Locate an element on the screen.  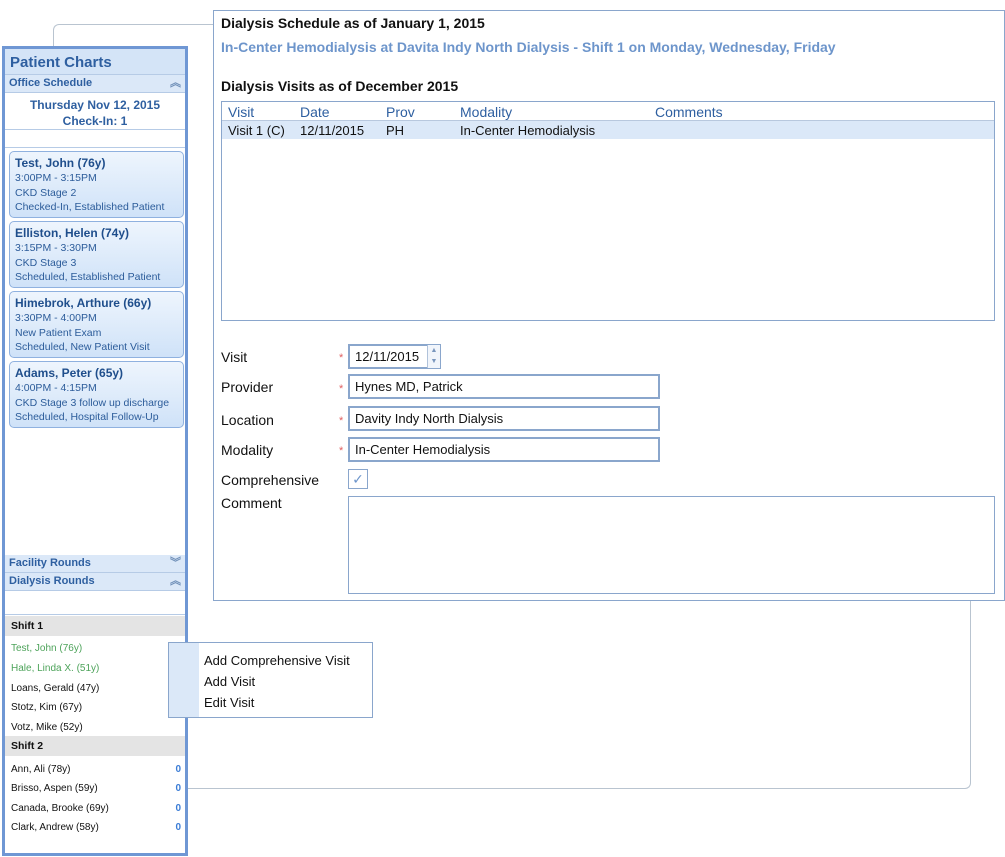
comment-label: Comment is located at coordinates (251, 503).